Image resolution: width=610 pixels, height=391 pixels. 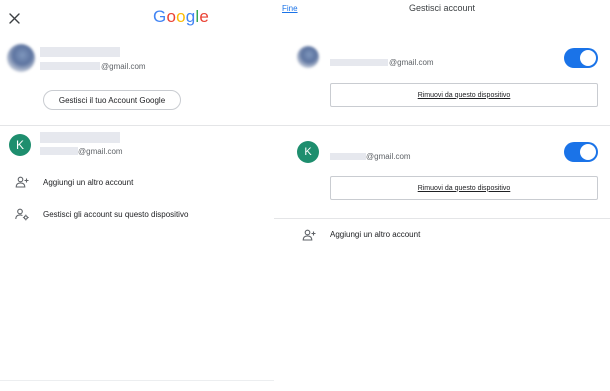 I want to click on logo-letter: g, so click(x=190, y=16).